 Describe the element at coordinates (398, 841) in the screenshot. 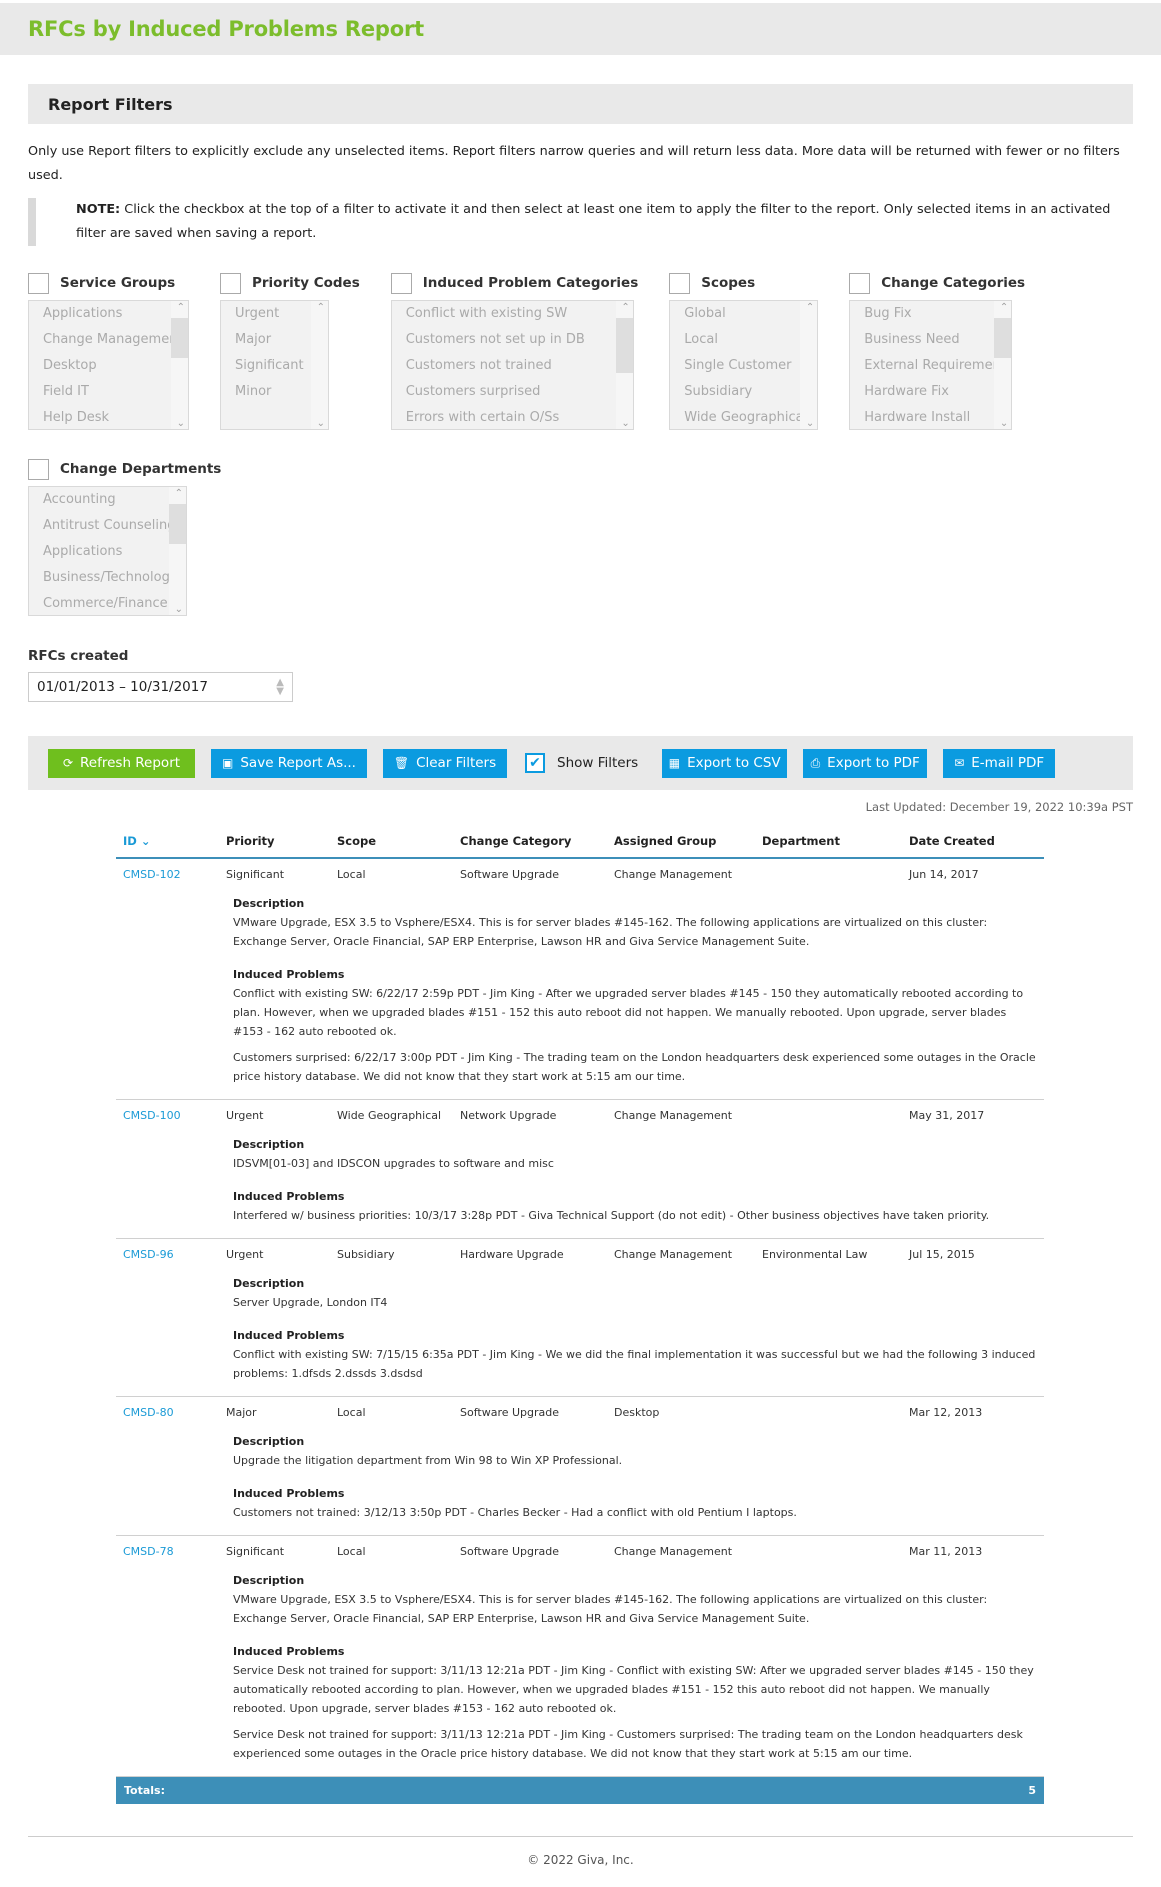

I see `column-header-scope: Scope` at that location.